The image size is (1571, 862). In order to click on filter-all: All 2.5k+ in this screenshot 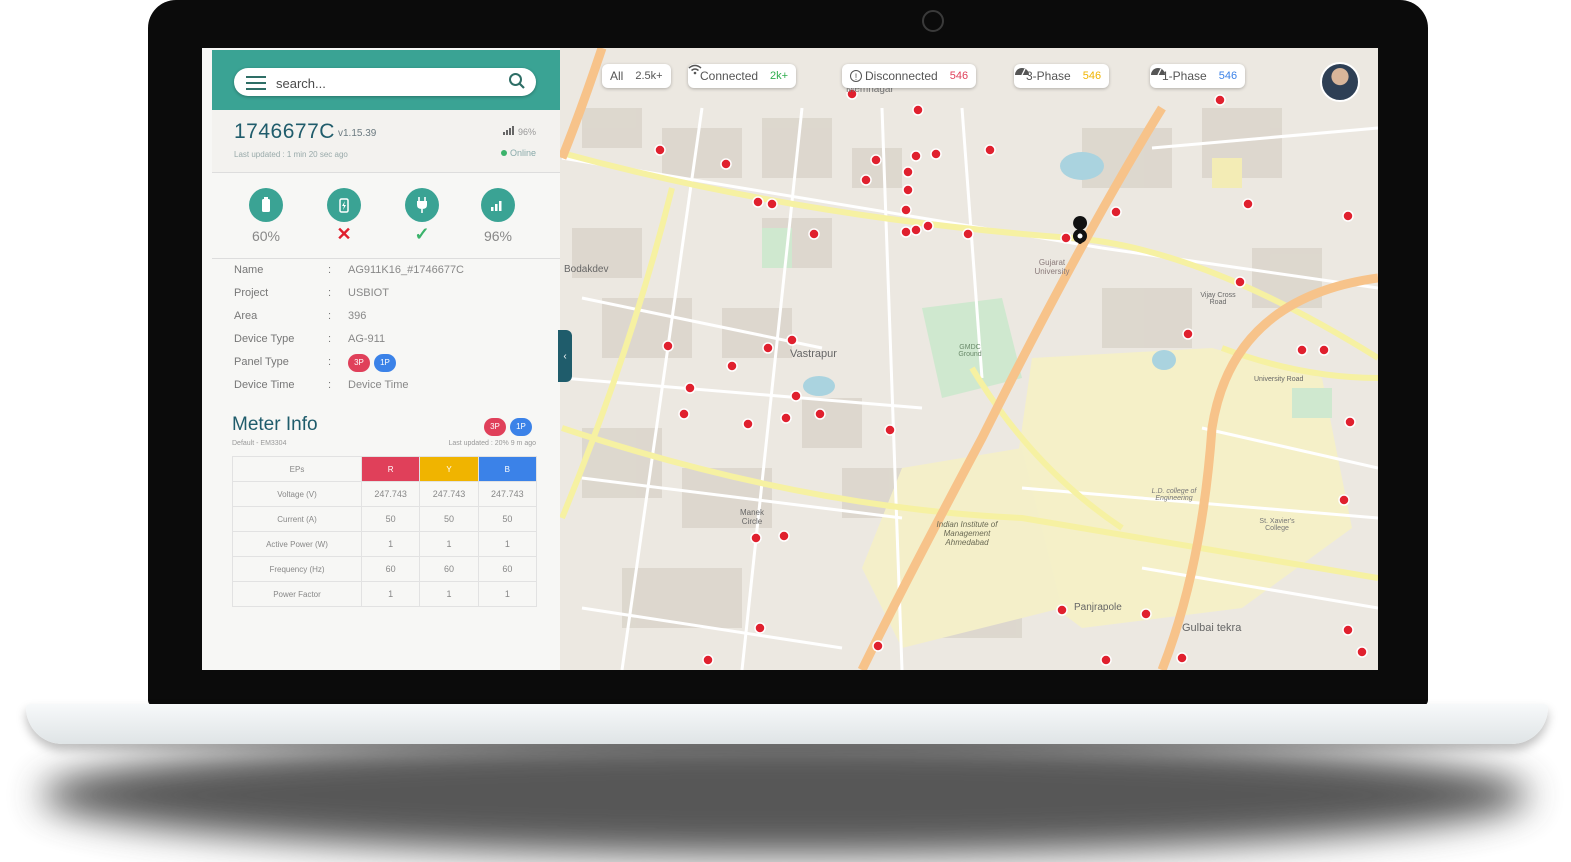, I will do `click(636, 76)`.